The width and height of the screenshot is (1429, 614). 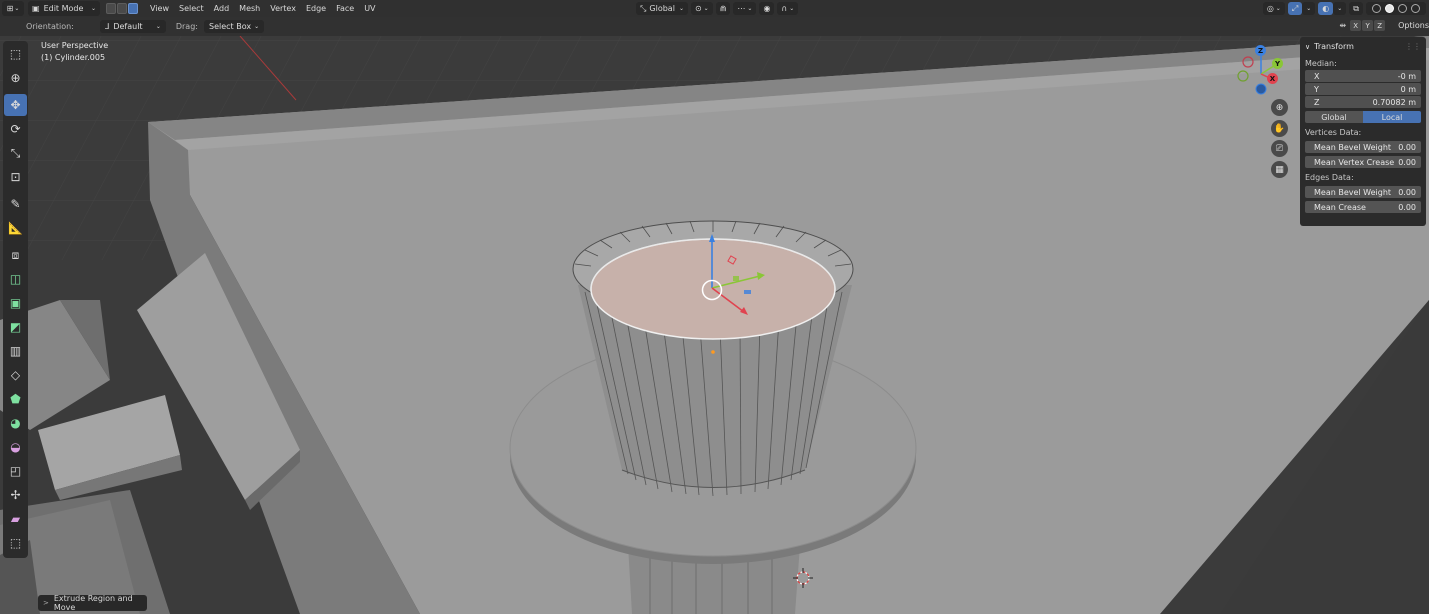 What do you see at coordinates (15, 447) in the screenshot?
I see `smooth-icon: ◒` at bounding box center [15, 447].